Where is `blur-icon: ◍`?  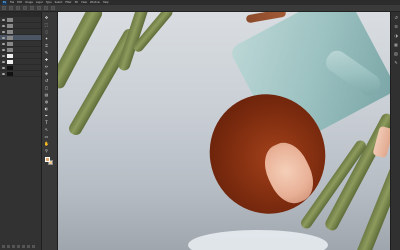
blur-icon: ◍ is located at coordinates (46, 101).